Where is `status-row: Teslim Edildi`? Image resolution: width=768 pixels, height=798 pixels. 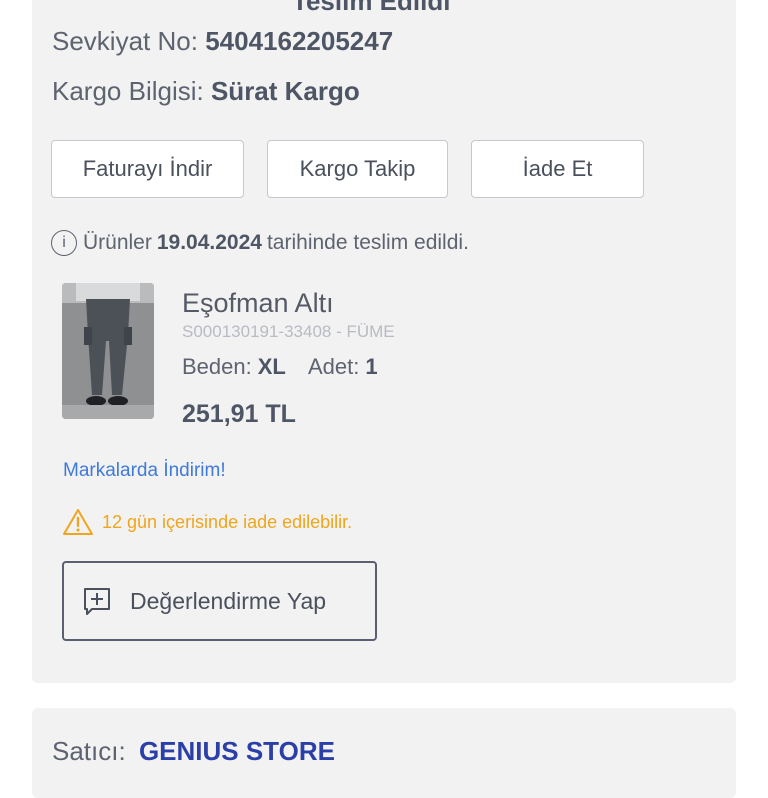
status-row: Teslim Edildi is located at coordinates (251, 8).